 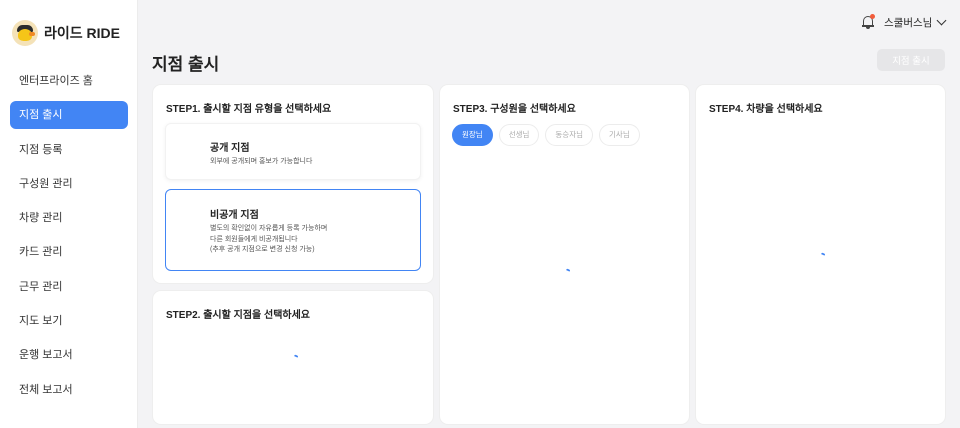 I want to click on sidebar-item-vehicle-management: 차량 관리, so click(x=69, y=218).